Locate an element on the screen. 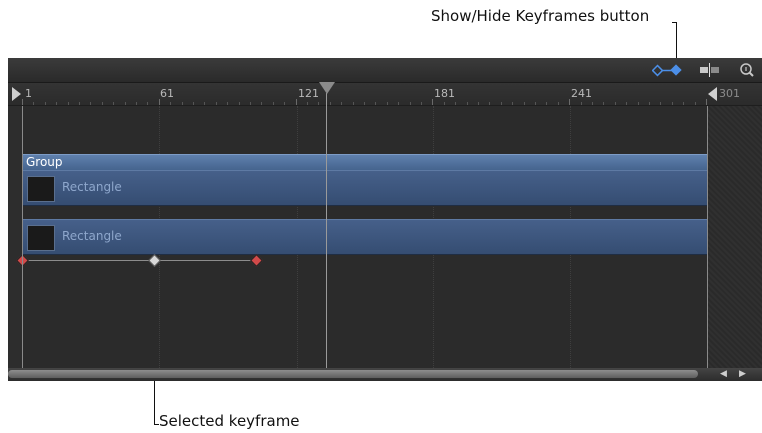 This screenshot has height=433, width=762. zoom-button is located at coordinates (747, 70).